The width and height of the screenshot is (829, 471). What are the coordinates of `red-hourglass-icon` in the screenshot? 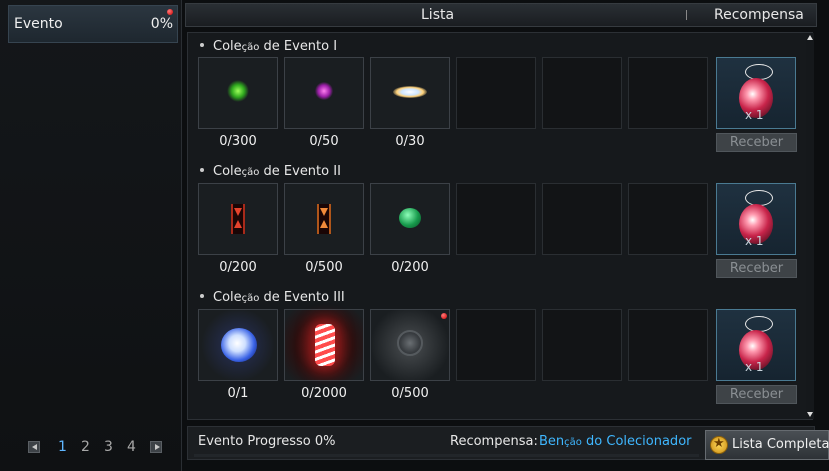 It's located at (238, 219).